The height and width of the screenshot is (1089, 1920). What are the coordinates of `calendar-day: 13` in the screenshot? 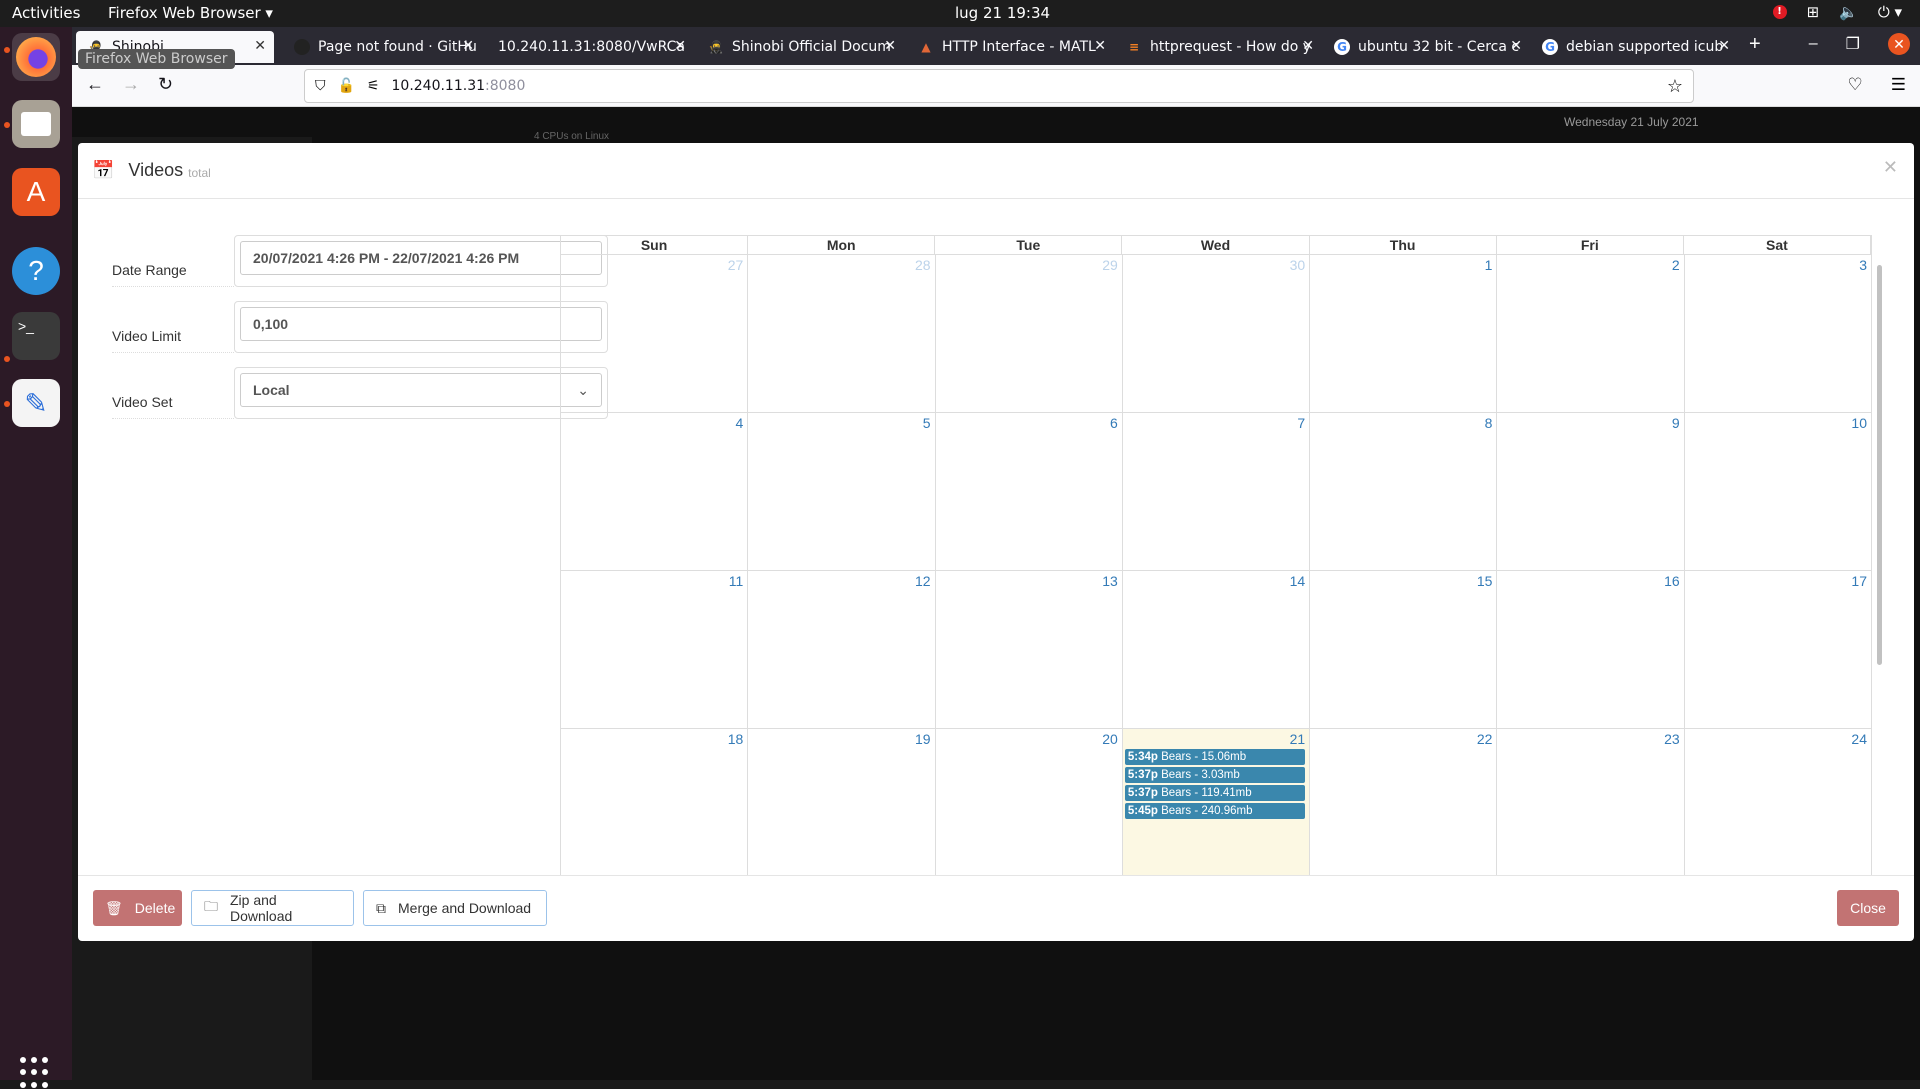 It's located at (1029, 650).